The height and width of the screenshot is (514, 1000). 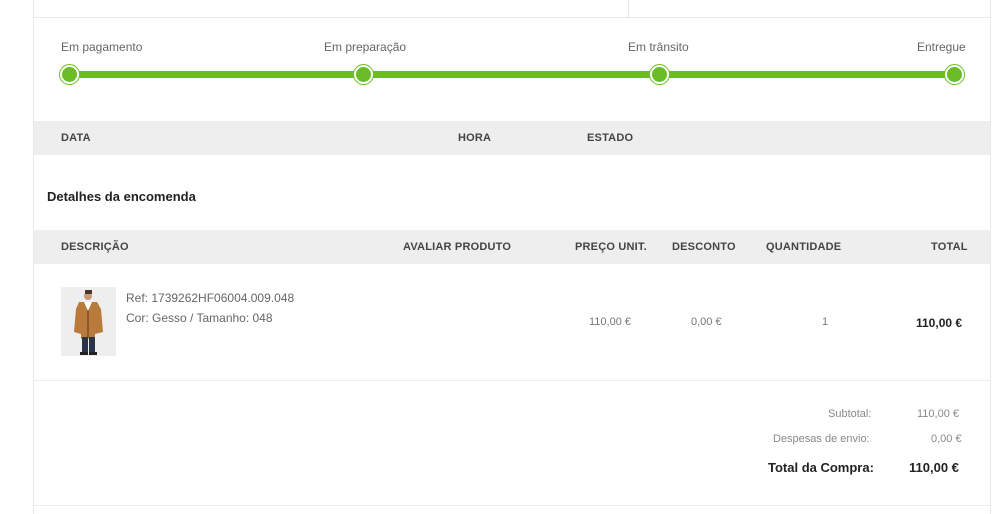 I want to click on panel-right-border, so click(x=990, y=257).